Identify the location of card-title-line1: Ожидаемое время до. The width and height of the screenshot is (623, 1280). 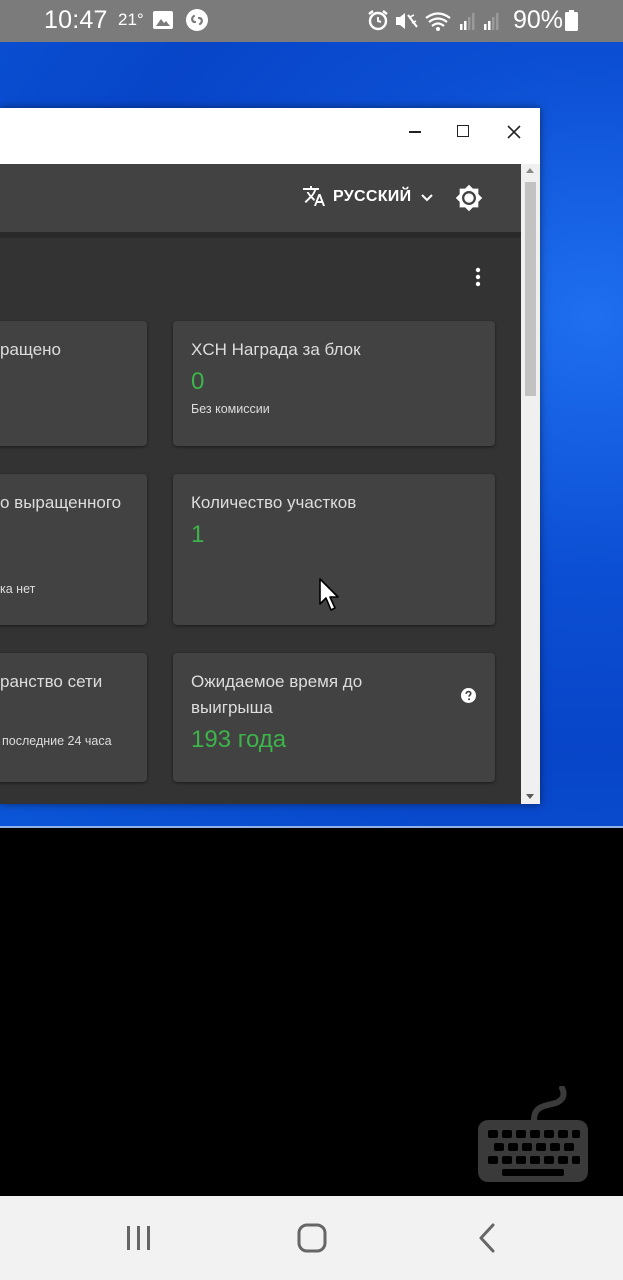
(277, 681).